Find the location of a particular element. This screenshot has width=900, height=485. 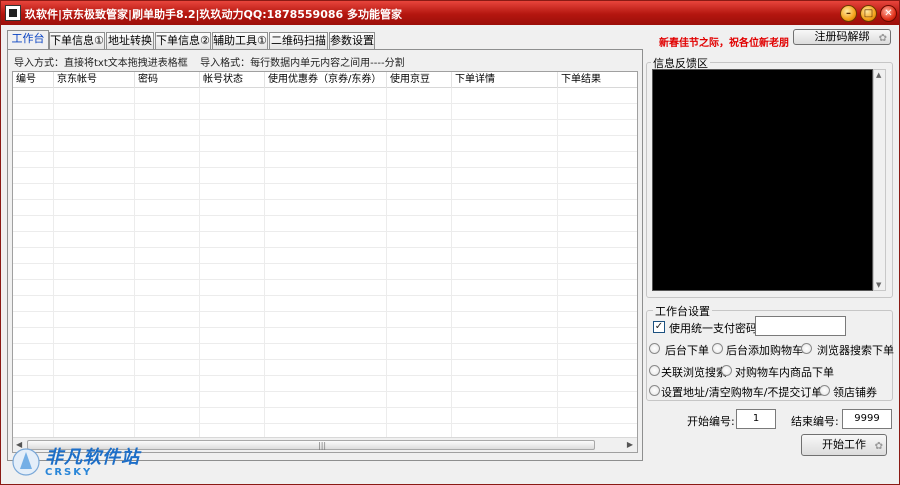

start-work-label: 开始工作 is located at coordinates (844, 444).